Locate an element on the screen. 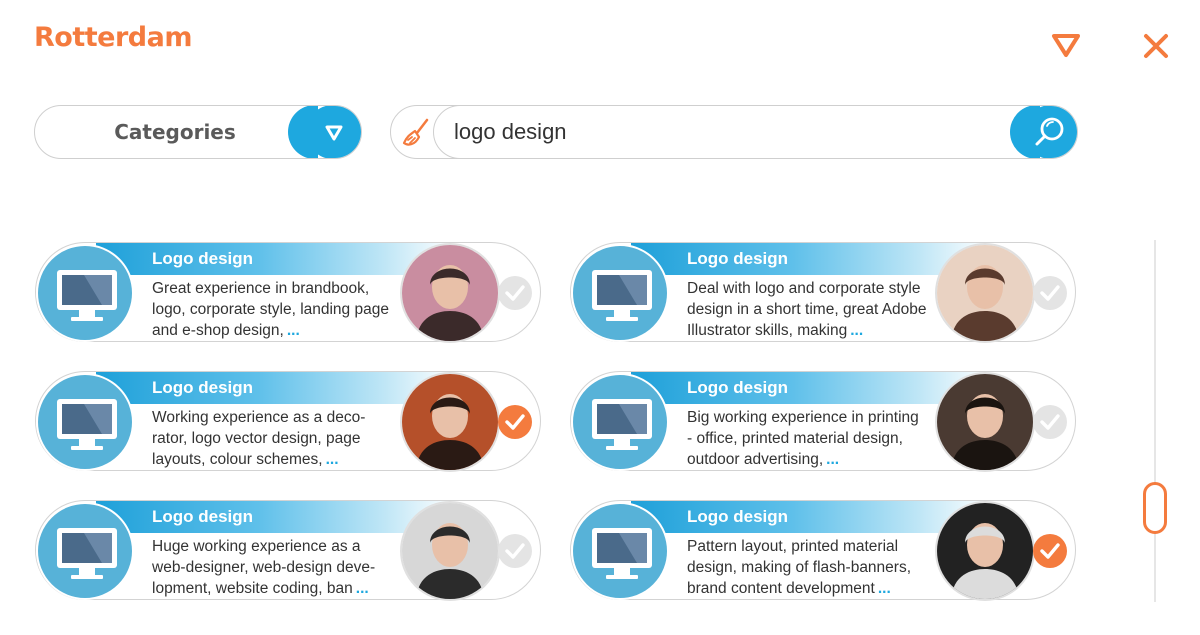 This screenshot has width=1200, height=635. search-field is located at coordinates (755, 132).